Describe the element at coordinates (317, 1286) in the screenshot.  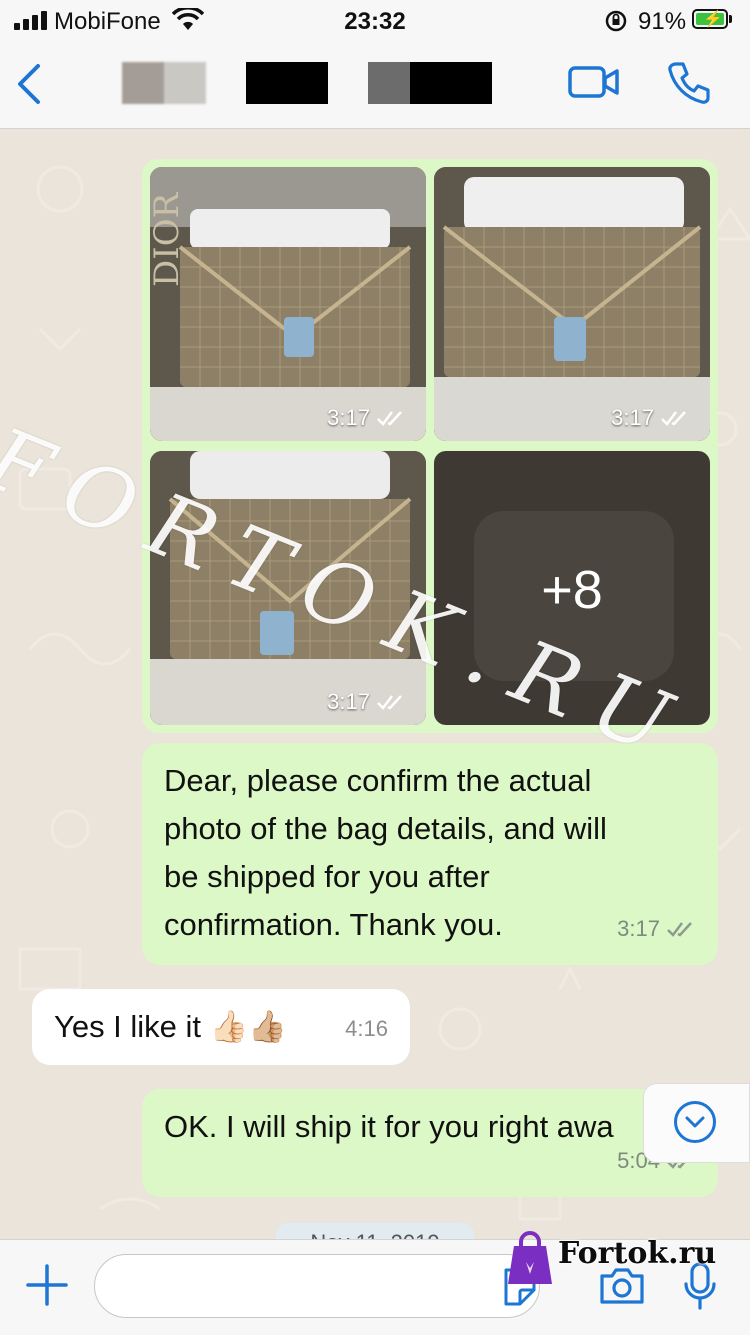
I see `message-input` at that location.